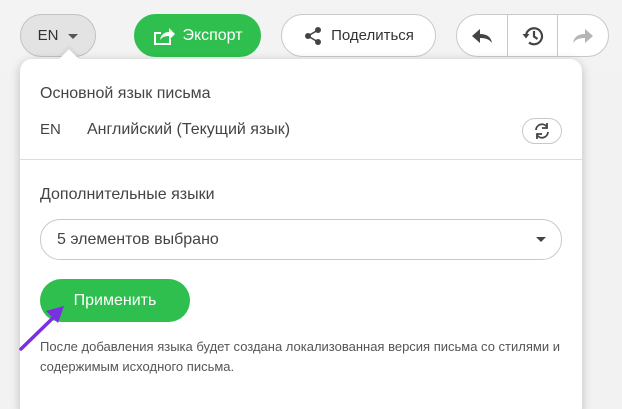 This screenshot has width=622, height=409. What do you see at coordinates (125, 93) in the screenshot?
I see `main-language-title: Основной язык письма` at bounding box center [125, 93].